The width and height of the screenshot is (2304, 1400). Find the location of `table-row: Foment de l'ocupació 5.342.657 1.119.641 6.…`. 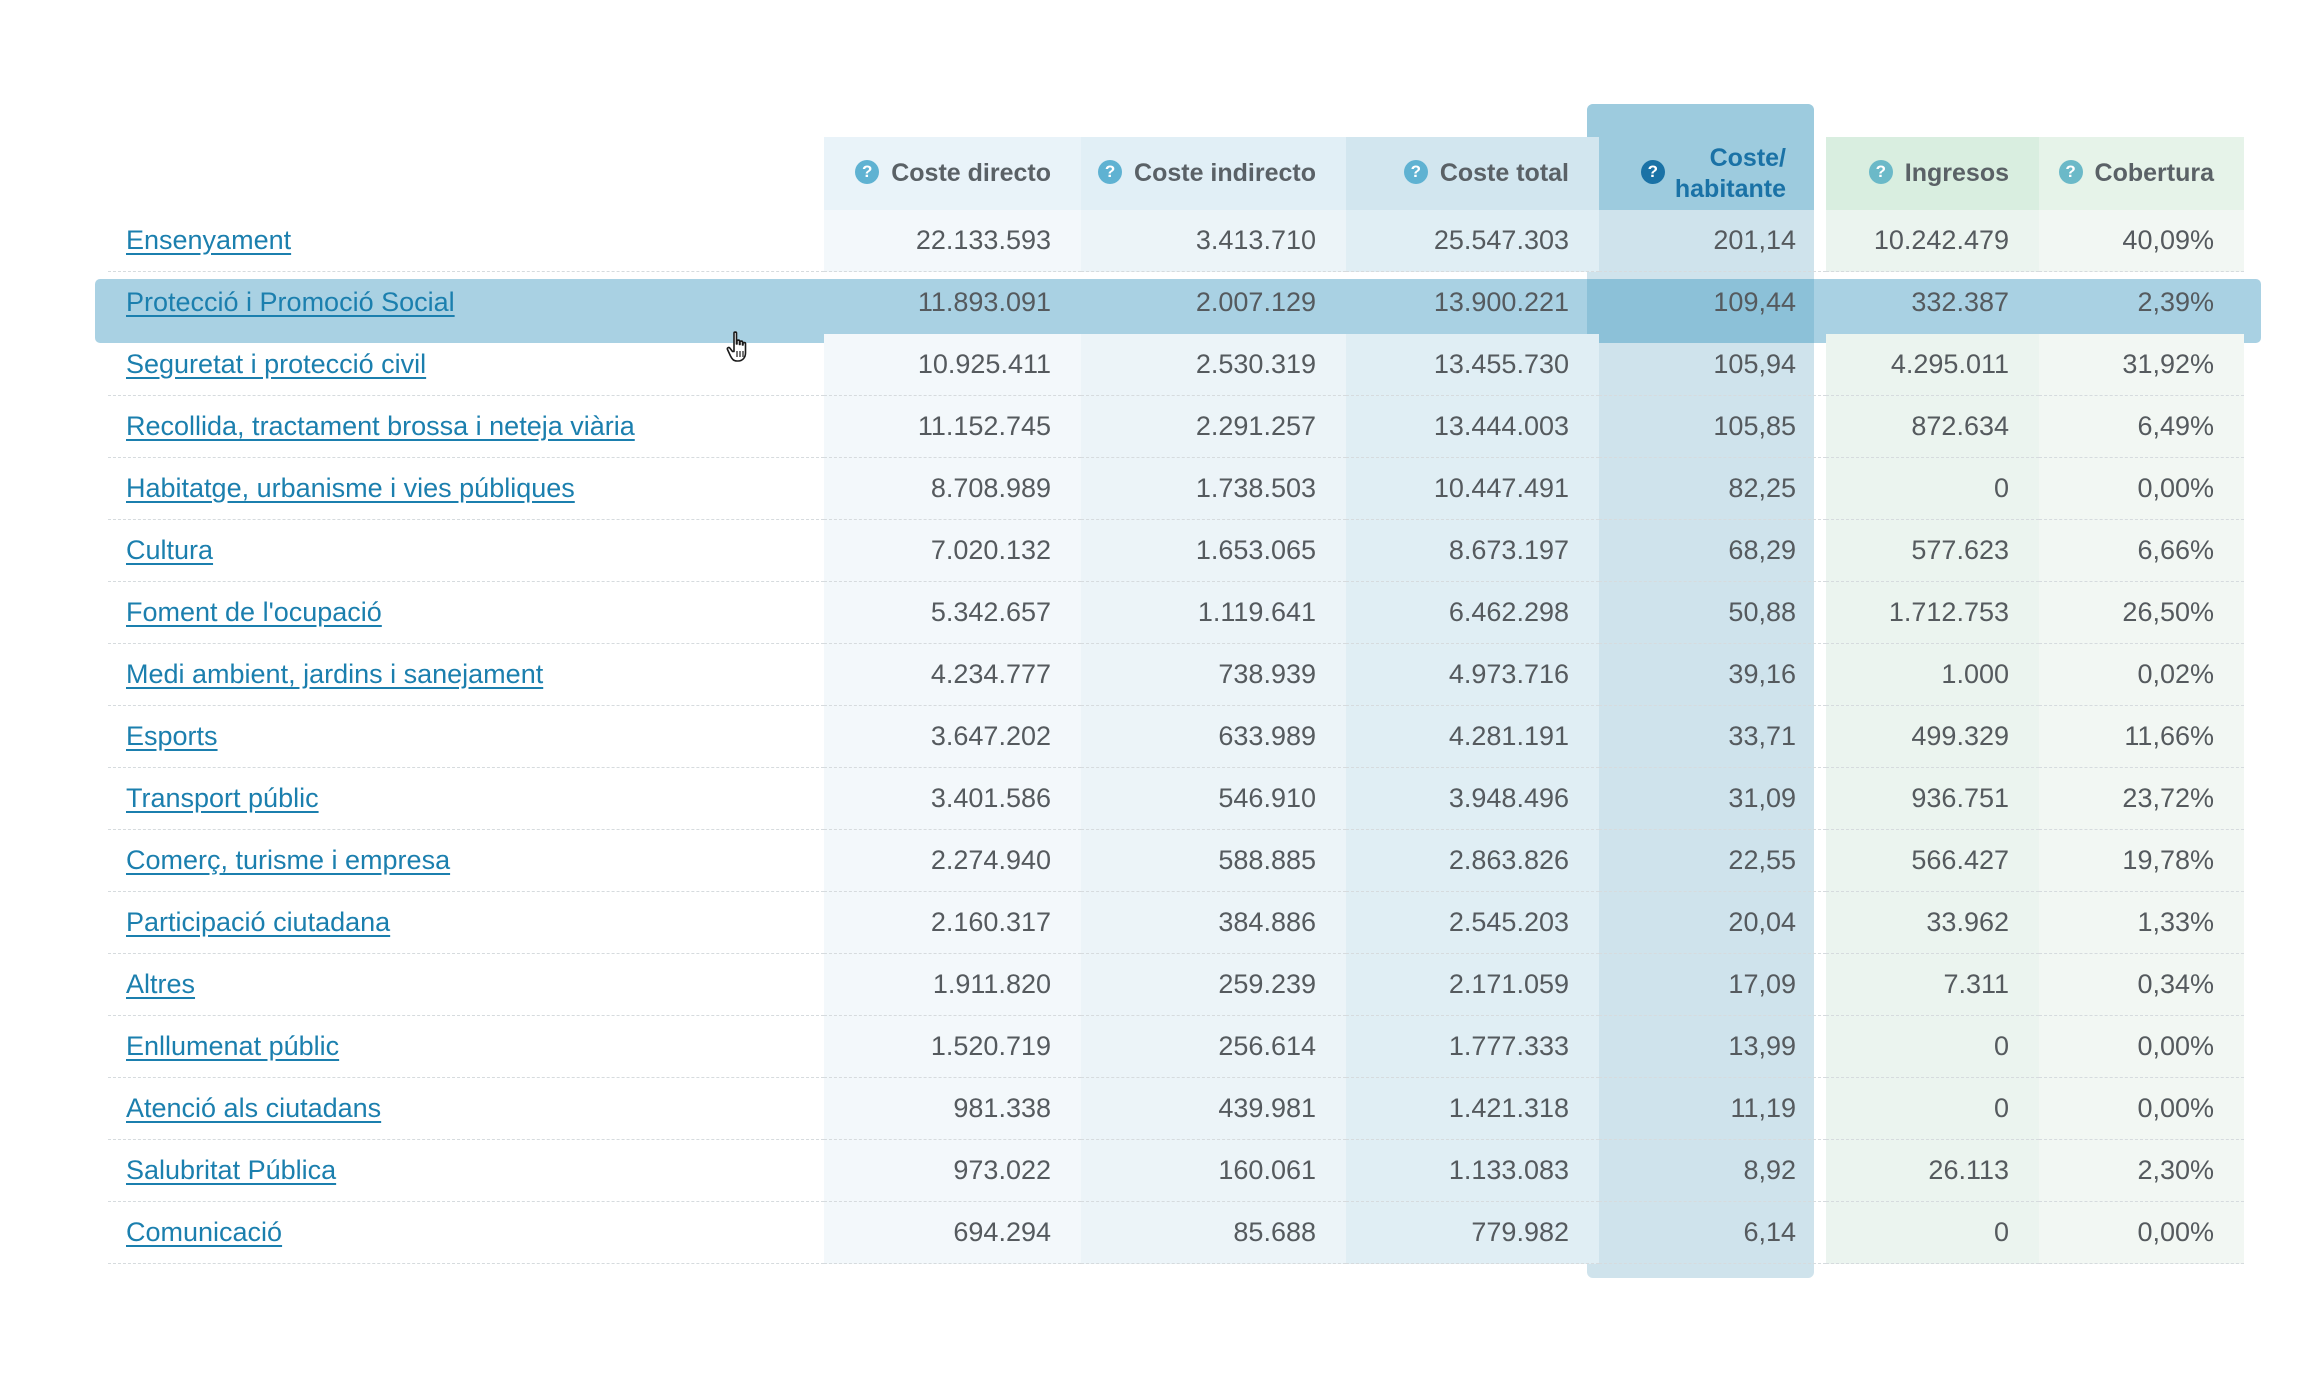

table-row: Foment de l'ocupació 5.342.657 1.119.641 6.… is located at coordinates (1176, 612).